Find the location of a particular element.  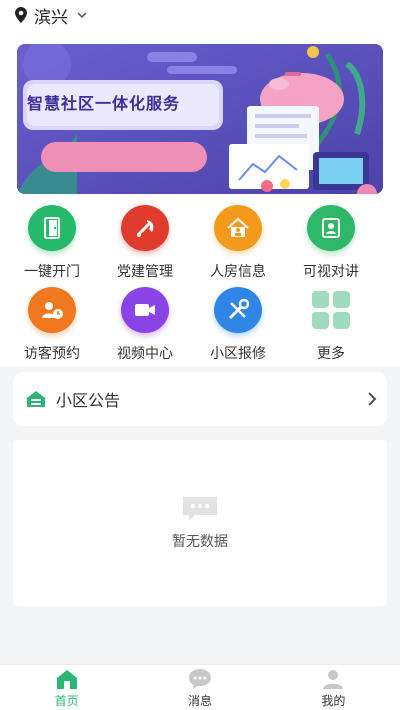

grid-item-open-door: 一键开门 is located at coordinates (52, 243).